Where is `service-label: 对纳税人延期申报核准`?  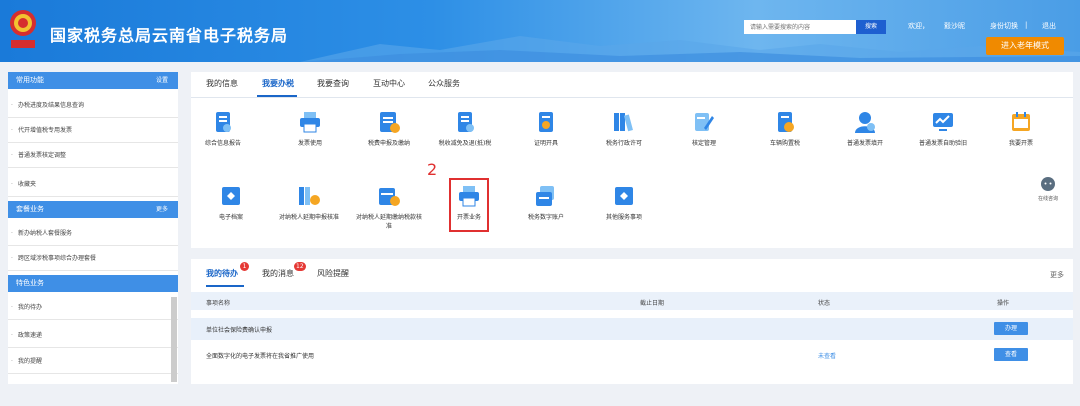 service-label: 对纳税人延期申报核准 is located at coordinates (308, 217).